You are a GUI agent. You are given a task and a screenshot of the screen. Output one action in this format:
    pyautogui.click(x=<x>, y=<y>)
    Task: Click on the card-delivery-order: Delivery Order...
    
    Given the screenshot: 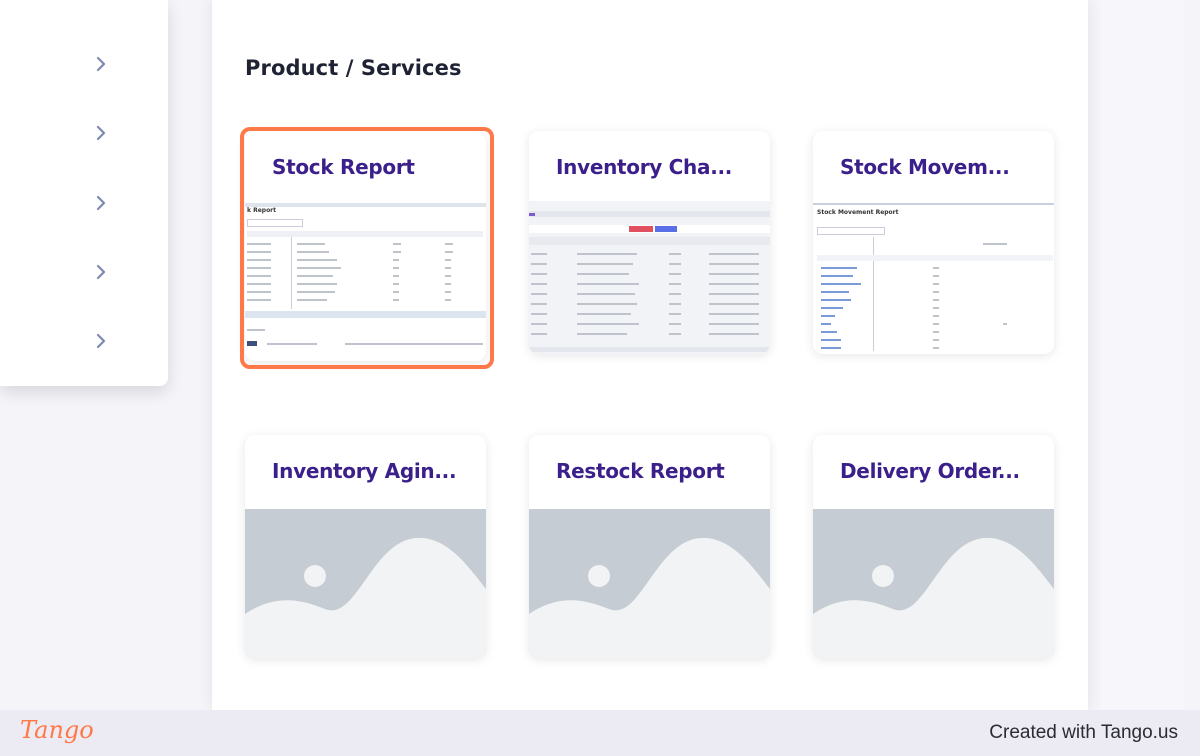 What is the action you would take?
    pyautogui.click(x=933, y=546)
    